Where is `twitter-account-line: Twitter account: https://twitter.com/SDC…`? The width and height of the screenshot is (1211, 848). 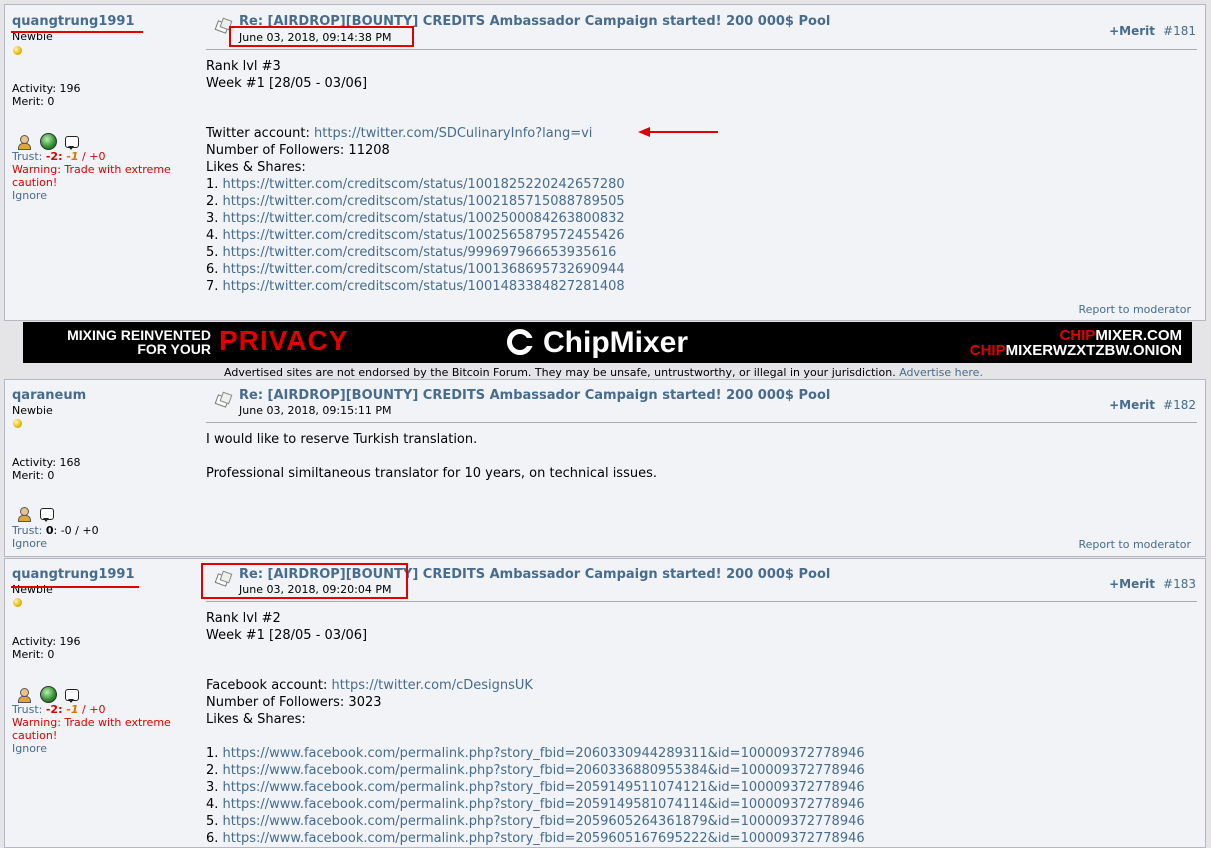
twitter-account-line: Twitter account: https://twitter.com/SDC… is located at coordinates (399, 133).